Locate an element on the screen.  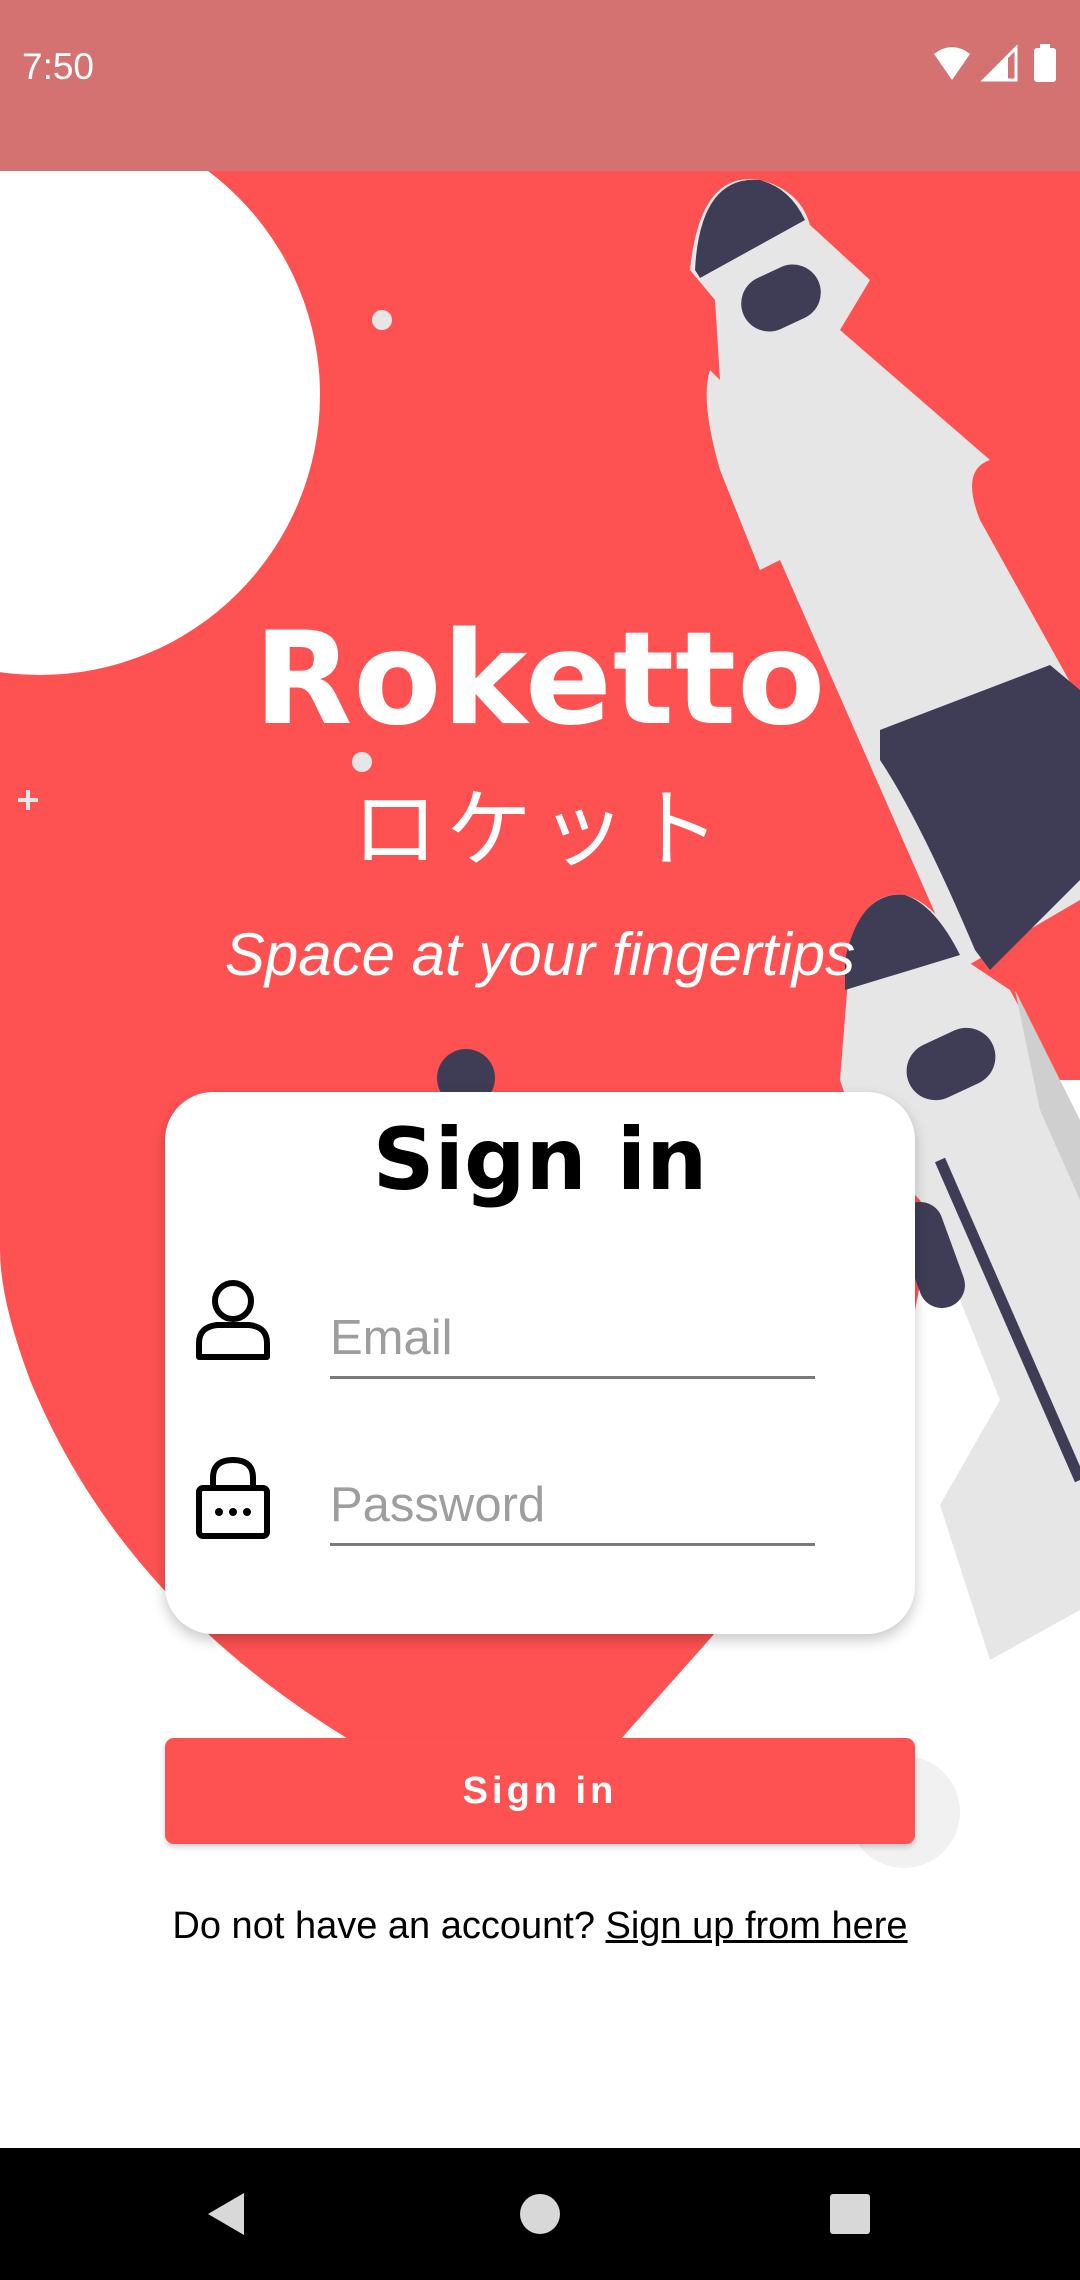
email-field is located at coordinates (572, 1340).